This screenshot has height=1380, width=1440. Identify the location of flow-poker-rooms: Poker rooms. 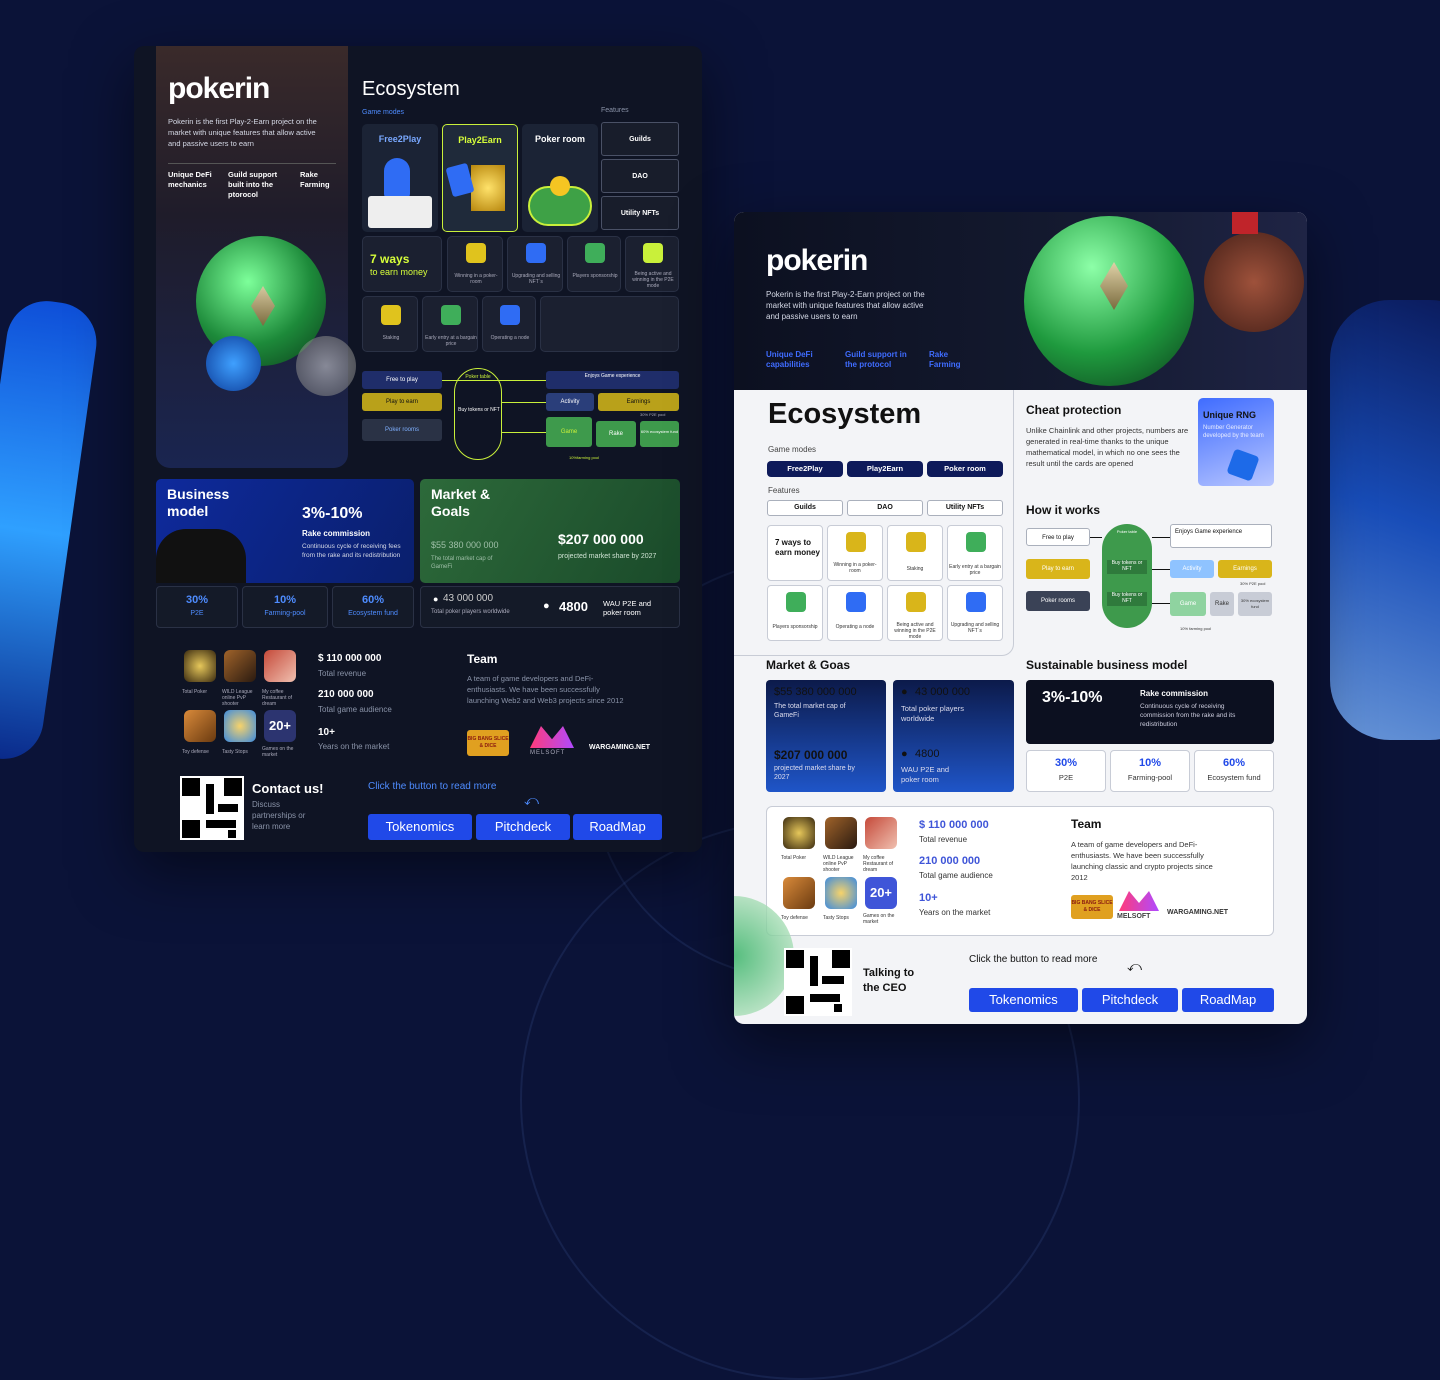
(1058, 601).